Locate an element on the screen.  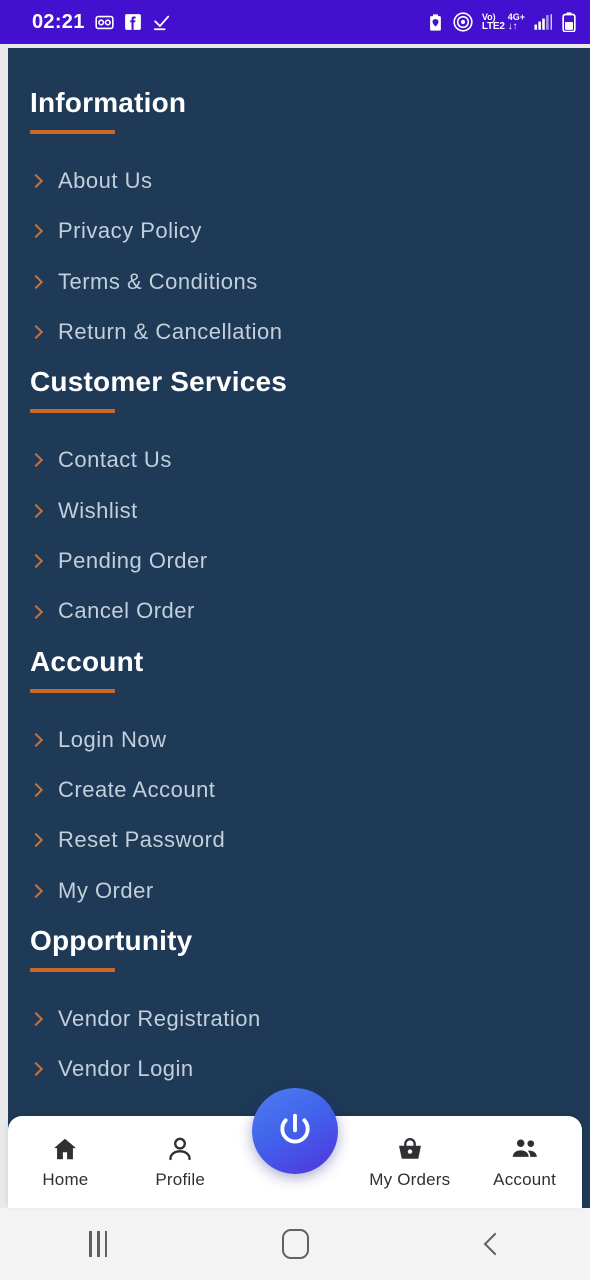
hotspot-icon is located at coordinates (463, 22).